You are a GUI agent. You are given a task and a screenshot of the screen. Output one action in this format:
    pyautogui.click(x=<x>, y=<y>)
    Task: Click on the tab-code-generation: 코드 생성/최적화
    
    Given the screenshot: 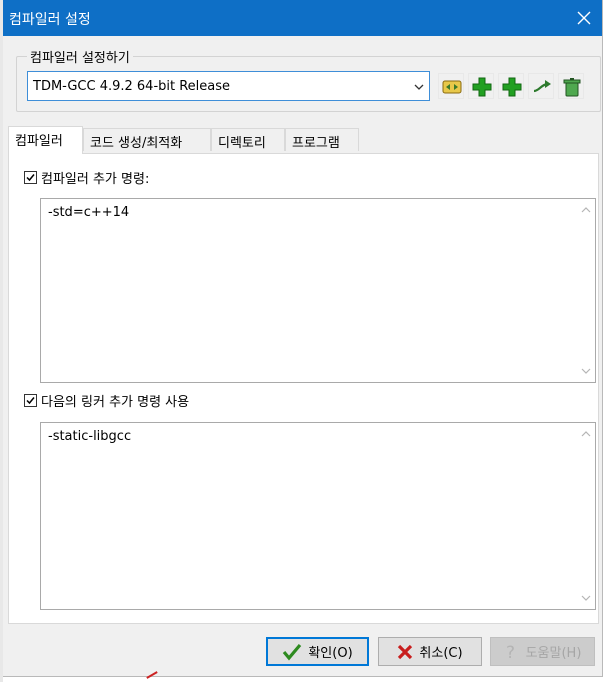 What is the action you would take?
    pyautogui.click(x=147, y=139)
    